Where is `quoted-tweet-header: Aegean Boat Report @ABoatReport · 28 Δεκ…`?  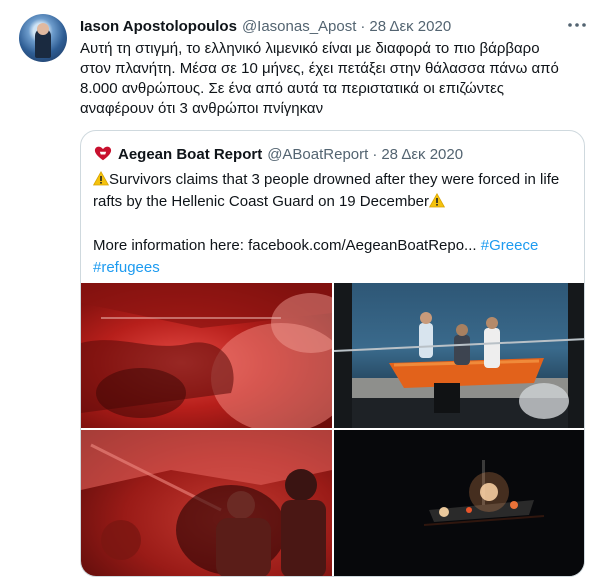 quoted-tweet-header: Aegean Boat Report @ABoatReport · 28 Δεκ… is located at coordinates (278, 154).